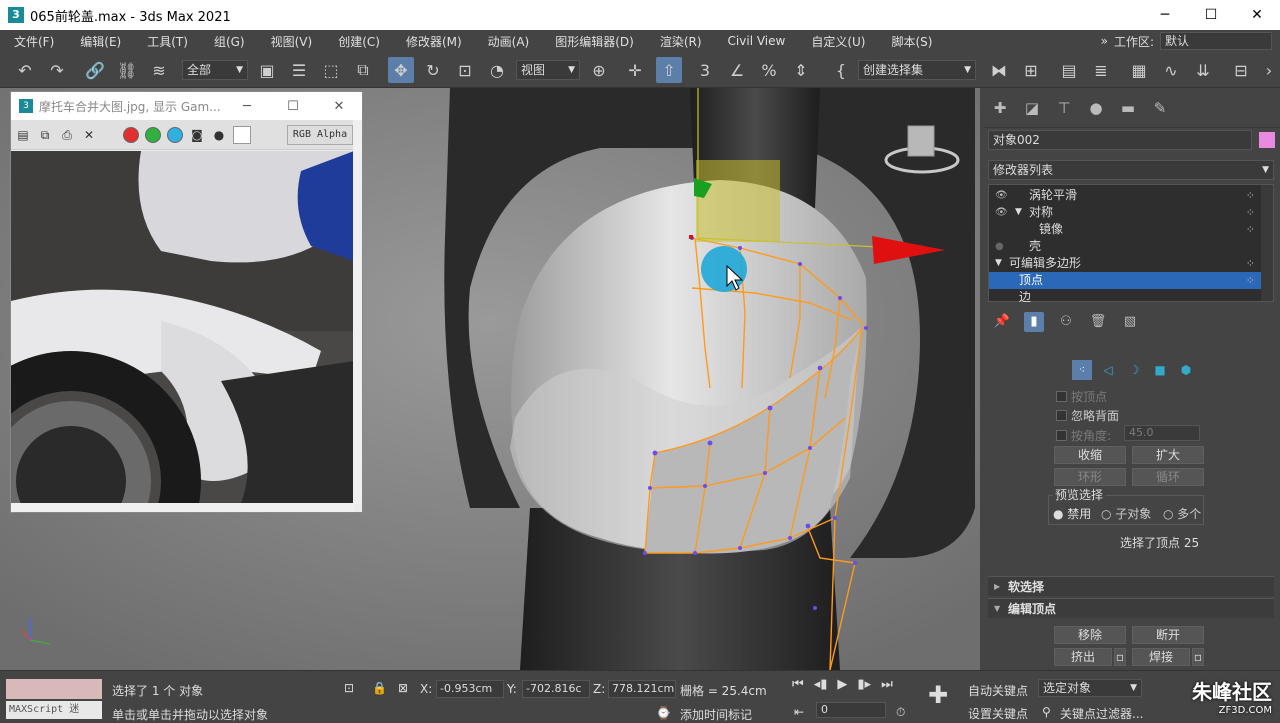 This screenshot has height=723, width=1280. Describe the element at coordinates (705, 70) in the screenshot. I see `snaps-toggle-icon: 3` at that location.